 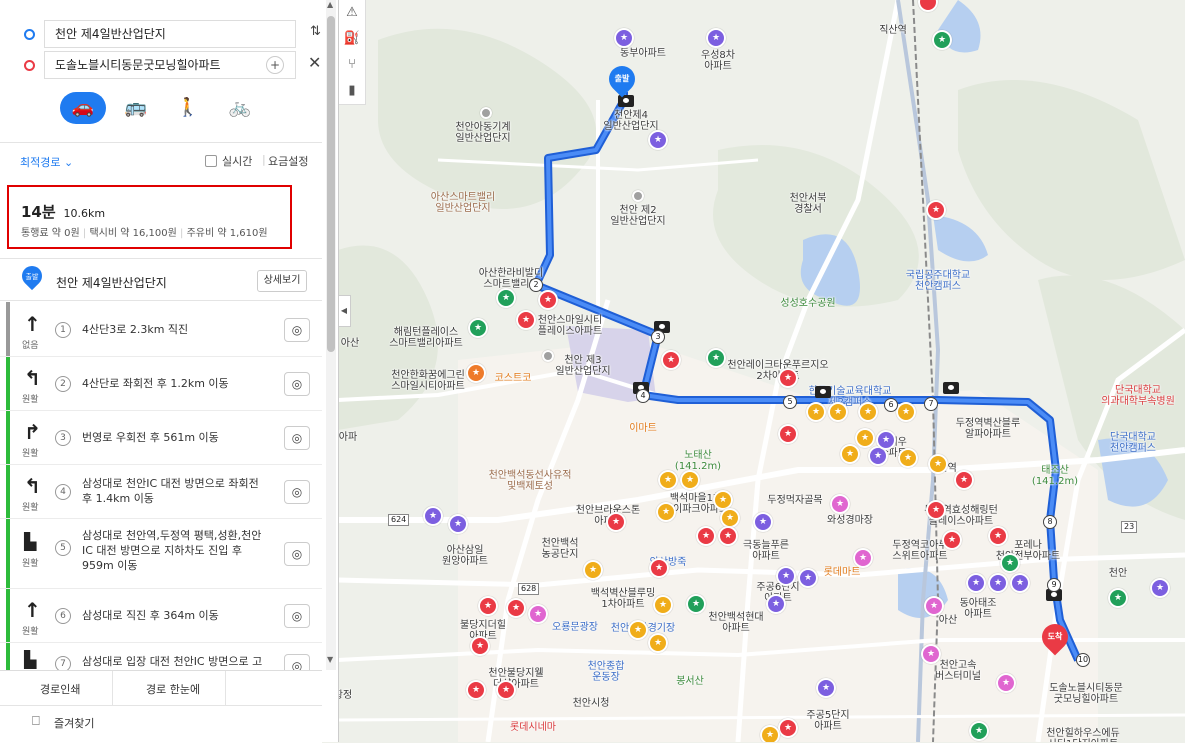 What do you see at coordinates (136, 108) in the screenshot?
I see `bus-icon: 🚌` at bounding box center [136, 108].